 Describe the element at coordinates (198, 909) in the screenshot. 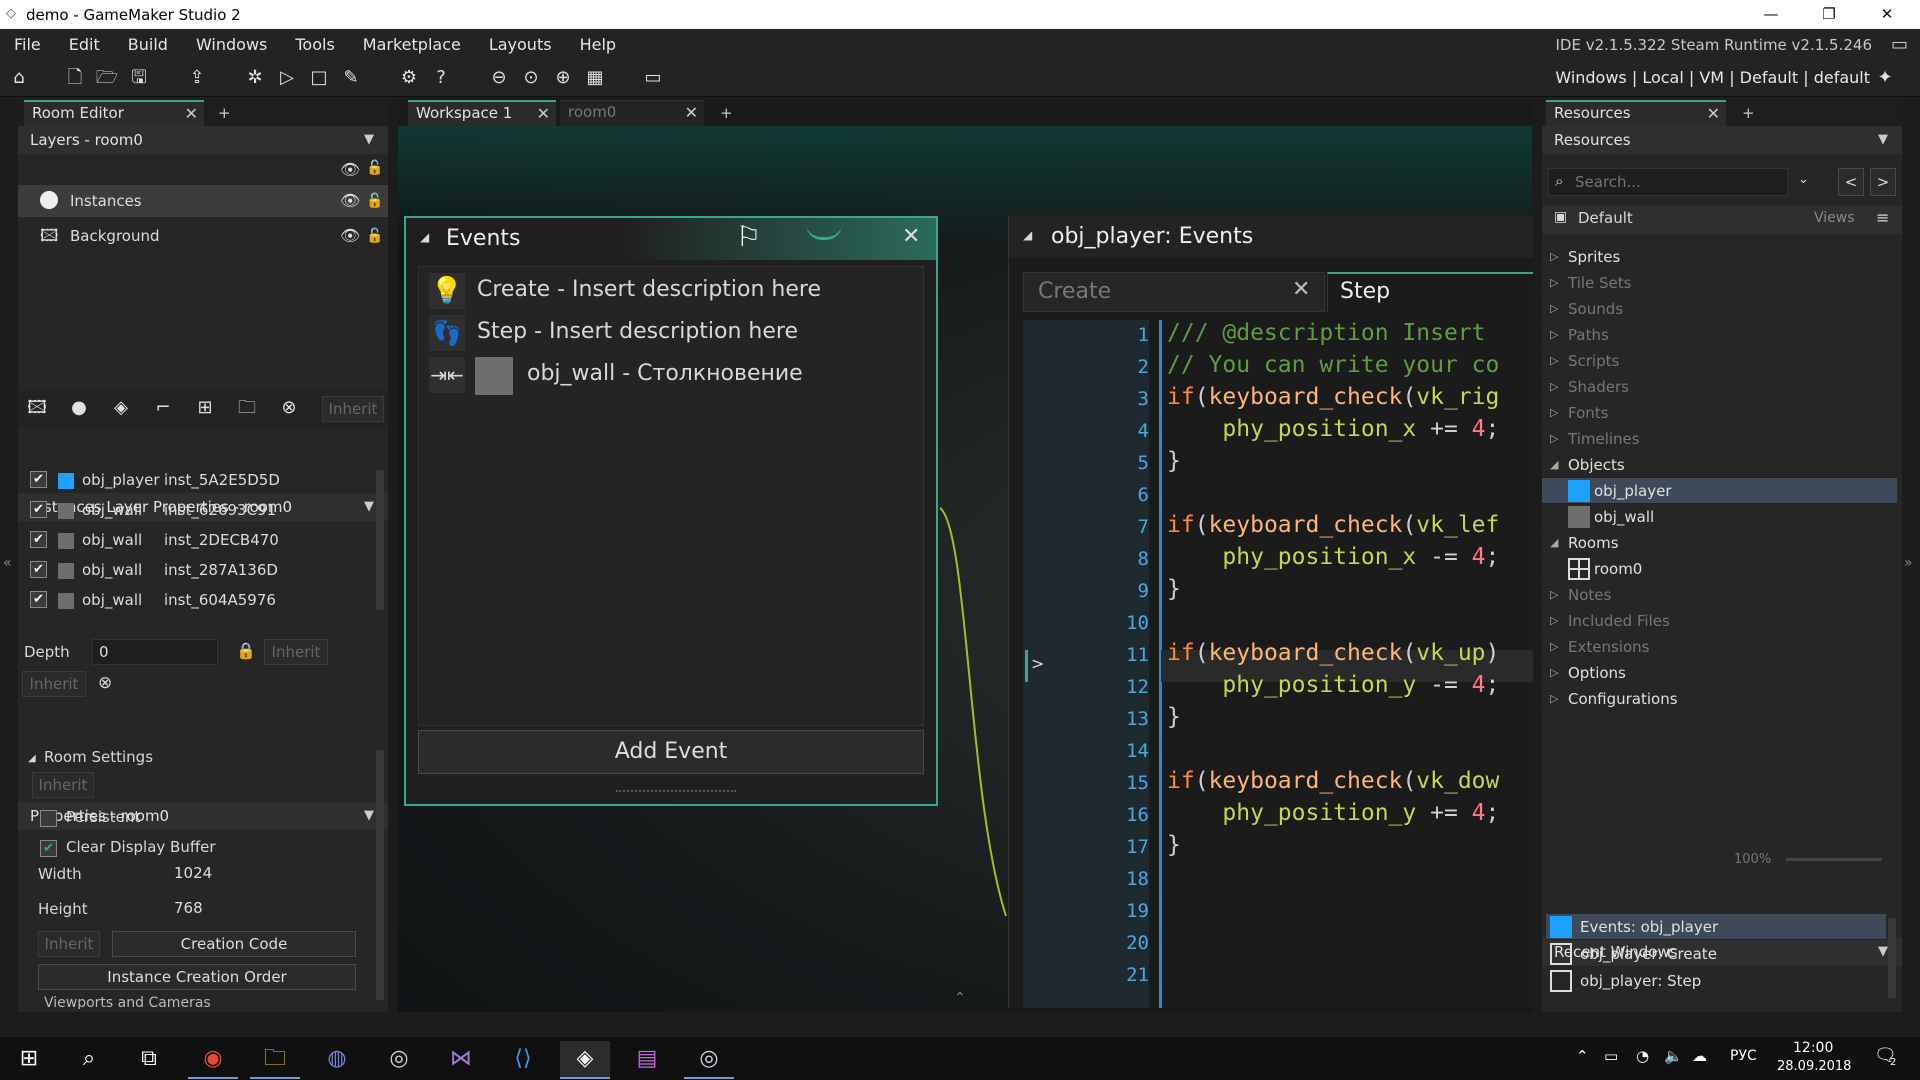

I see `height-field: 768` at that location.